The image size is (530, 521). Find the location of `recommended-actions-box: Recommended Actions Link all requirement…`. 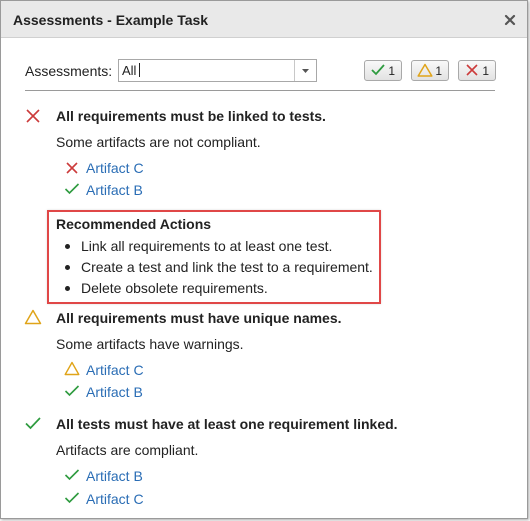

recommended-actions-box: Recommended Actions Link all requirement… is located at coordinates (214, 257).